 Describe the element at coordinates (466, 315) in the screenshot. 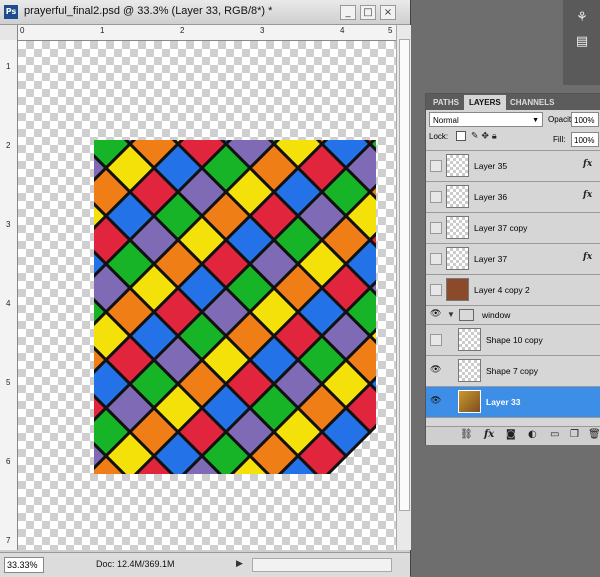

I see `folder-icon` at that location.